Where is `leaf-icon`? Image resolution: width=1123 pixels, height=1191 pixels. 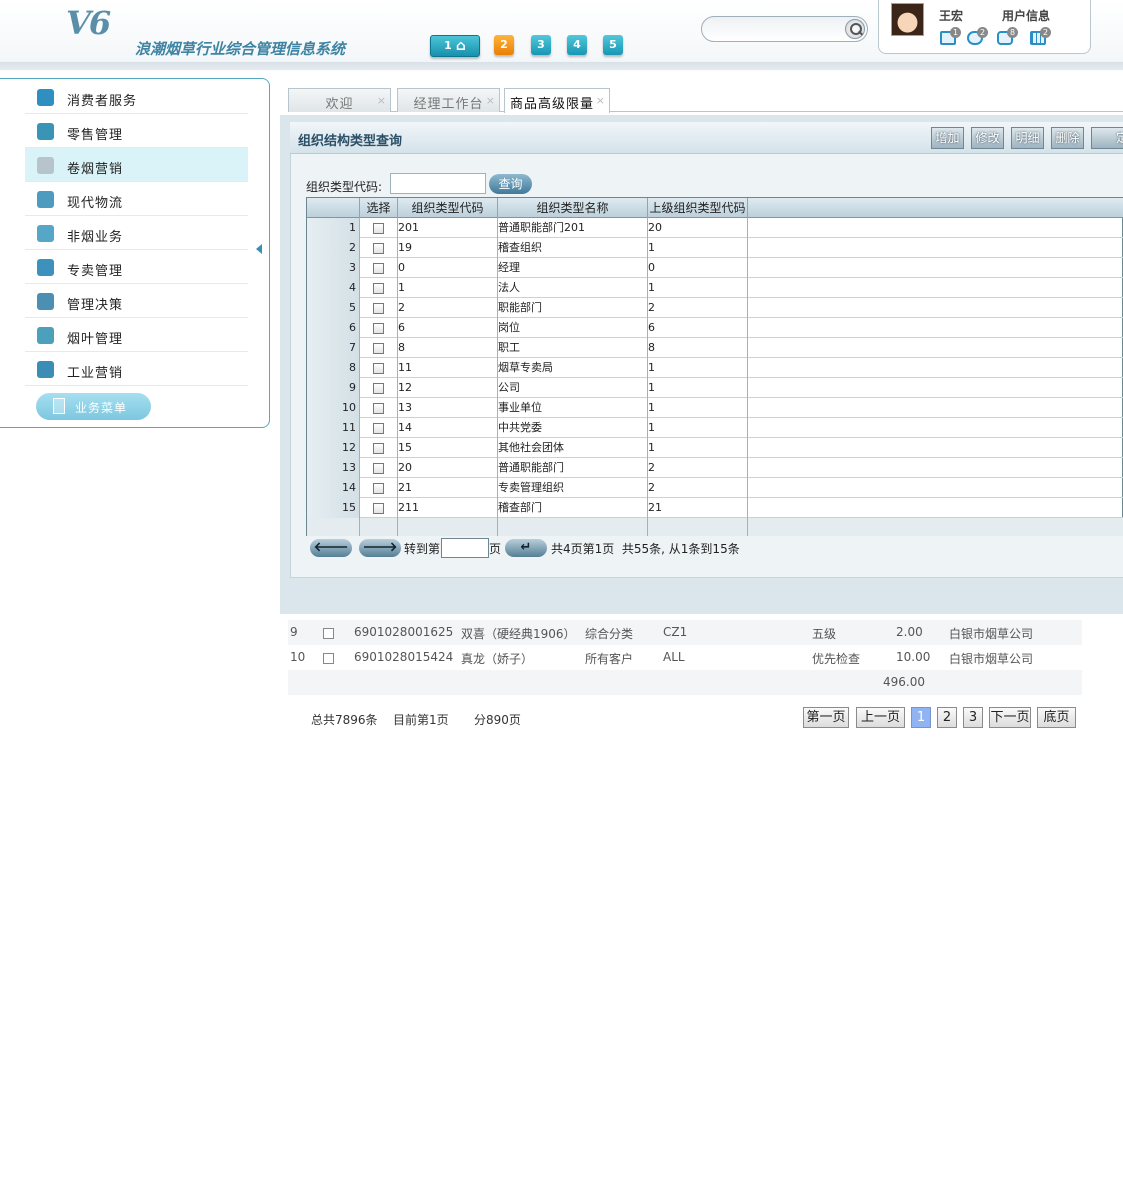
leaf-icon is located at coordinates (45, 335).